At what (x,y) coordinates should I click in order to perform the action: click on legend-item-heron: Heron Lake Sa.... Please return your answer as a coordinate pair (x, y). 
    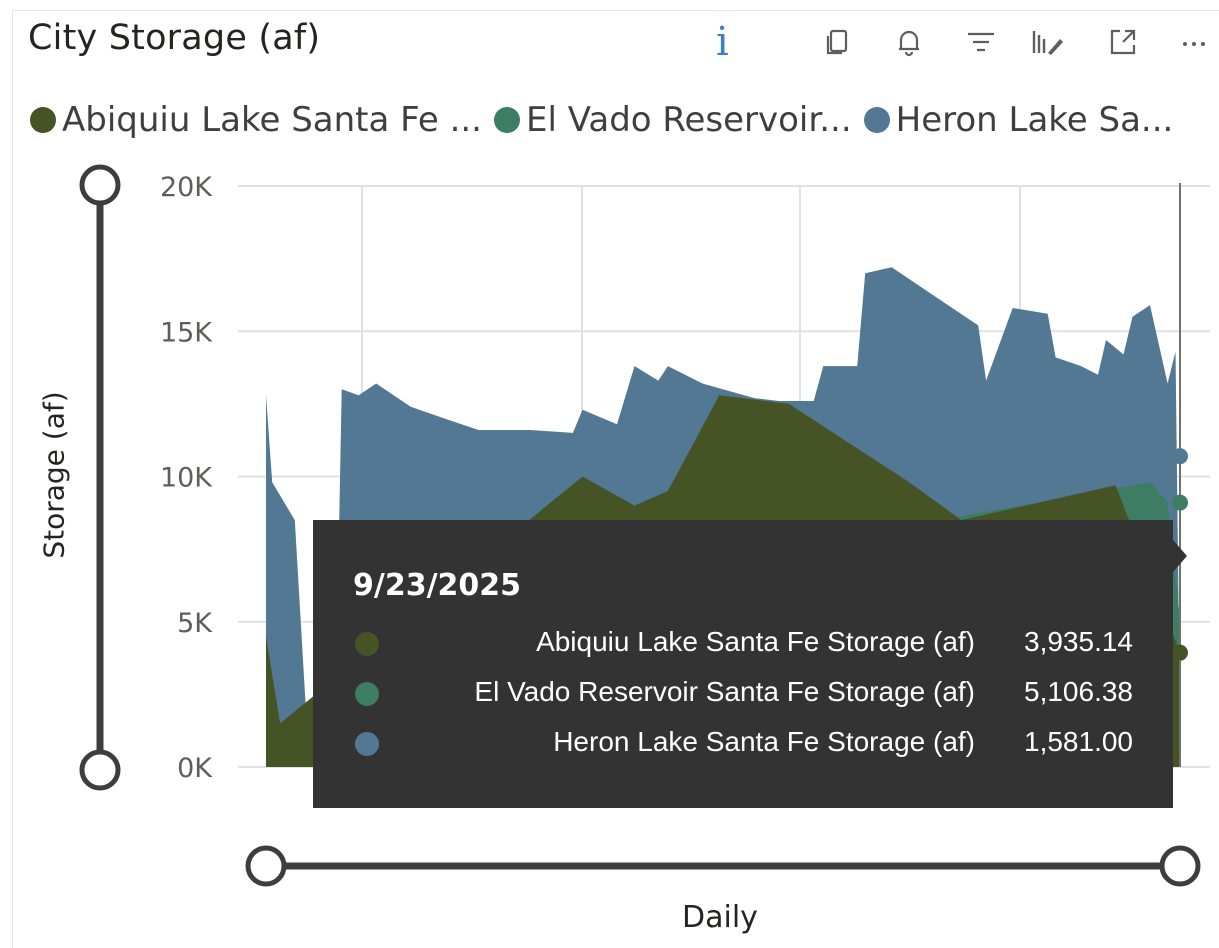
    Looking at the image, I should click on (1018, 120).